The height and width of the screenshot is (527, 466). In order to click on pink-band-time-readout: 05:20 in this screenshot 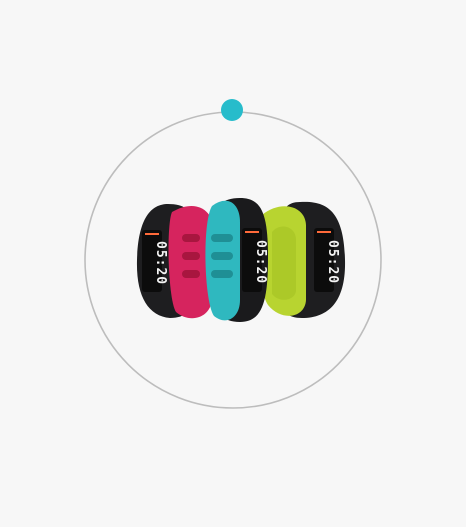, I will do `click(160, 263)`.